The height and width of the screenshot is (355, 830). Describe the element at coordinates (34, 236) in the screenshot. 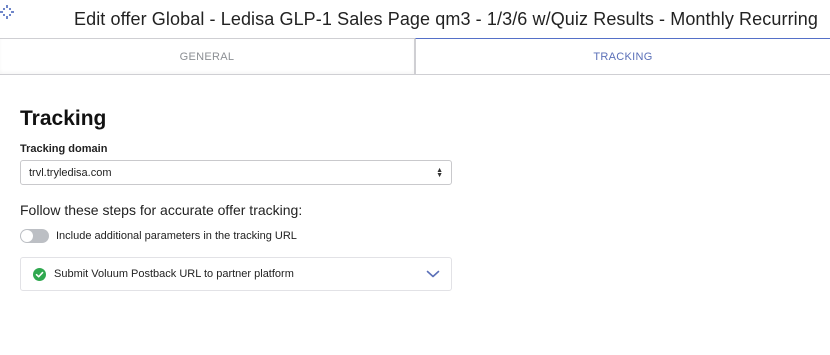

I see `additional-params-toggle` at that location.